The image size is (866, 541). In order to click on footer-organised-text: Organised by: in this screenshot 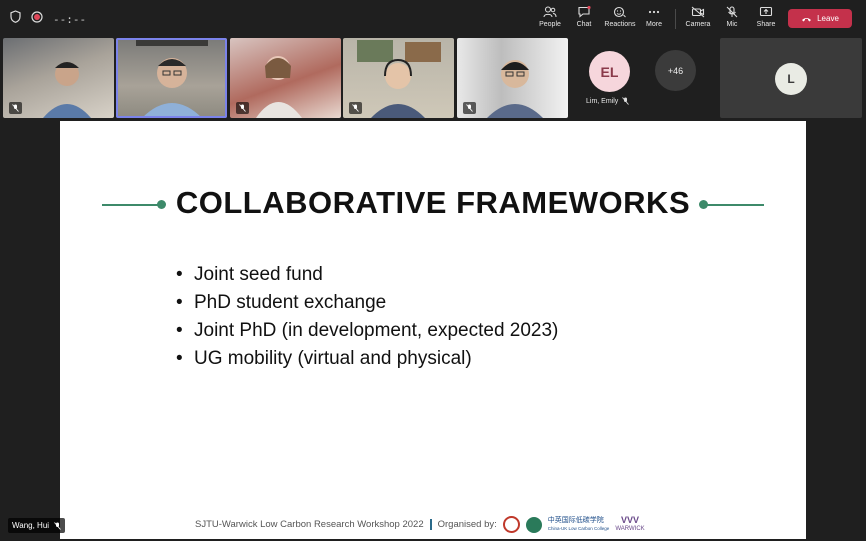, I will do `click(467, 524)`.